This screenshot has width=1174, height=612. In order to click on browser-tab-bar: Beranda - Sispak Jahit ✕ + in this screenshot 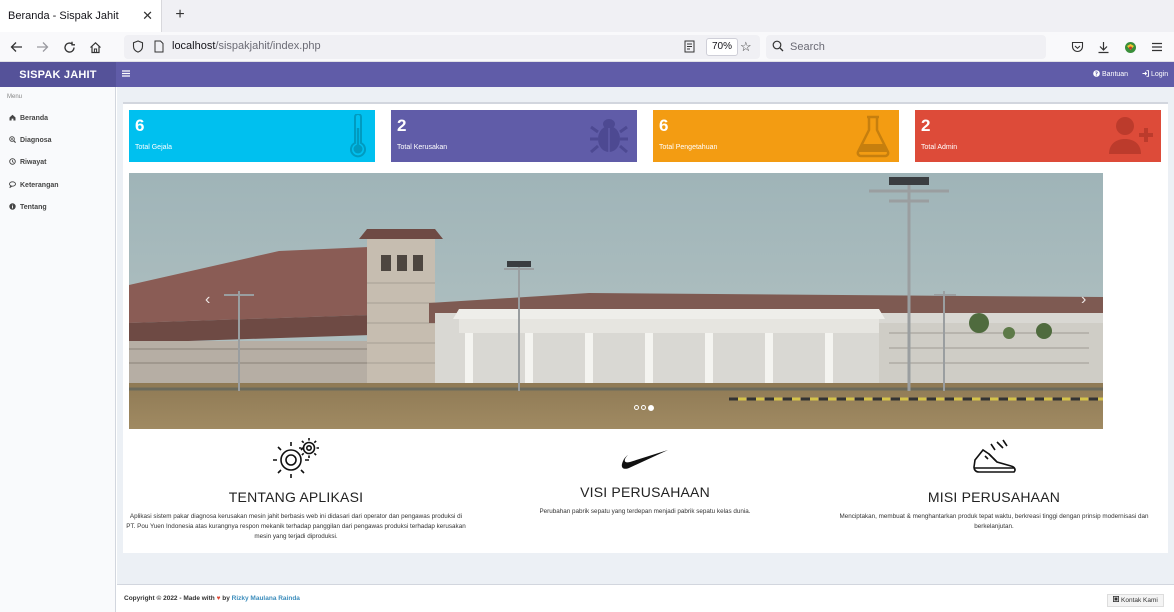, I will do `click(587, 16)`.